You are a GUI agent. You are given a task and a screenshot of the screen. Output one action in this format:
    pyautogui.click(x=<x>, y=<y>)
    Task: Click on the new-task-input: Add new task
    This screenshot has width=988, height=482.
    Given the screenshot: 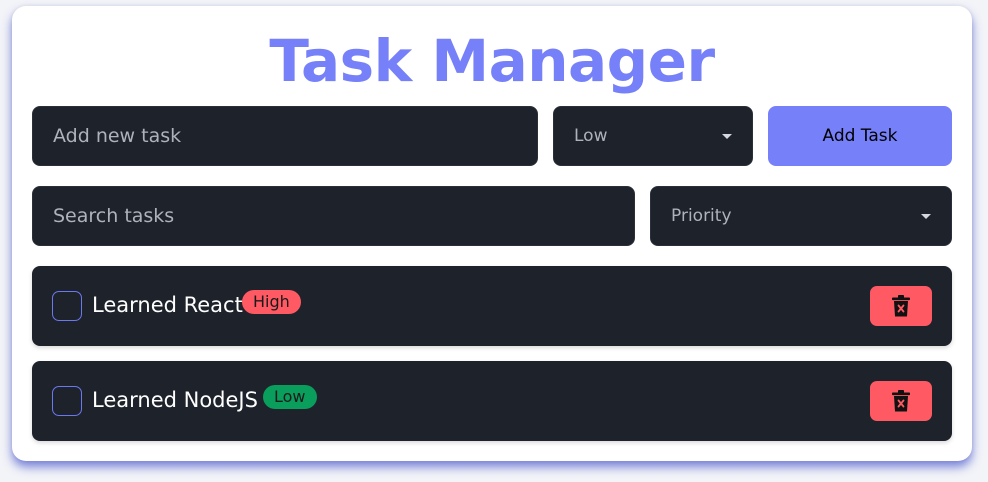 What is the action you would take?
    pyautogui.click(x=285, y=136)
    